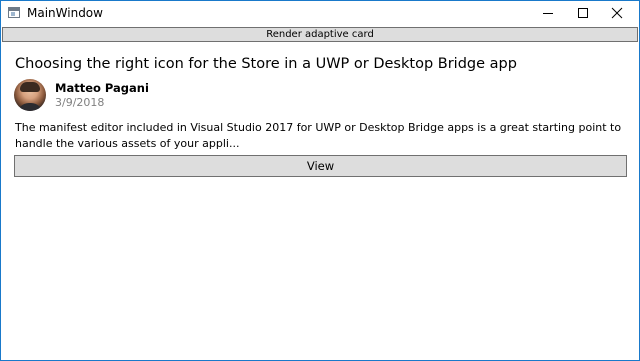 The height and width of the screenshot is (361, 640). Describe the element at coordinates (320, 34) in the screenshot. I see `render-adaptive-card-button: Render adaptive card` at that location.